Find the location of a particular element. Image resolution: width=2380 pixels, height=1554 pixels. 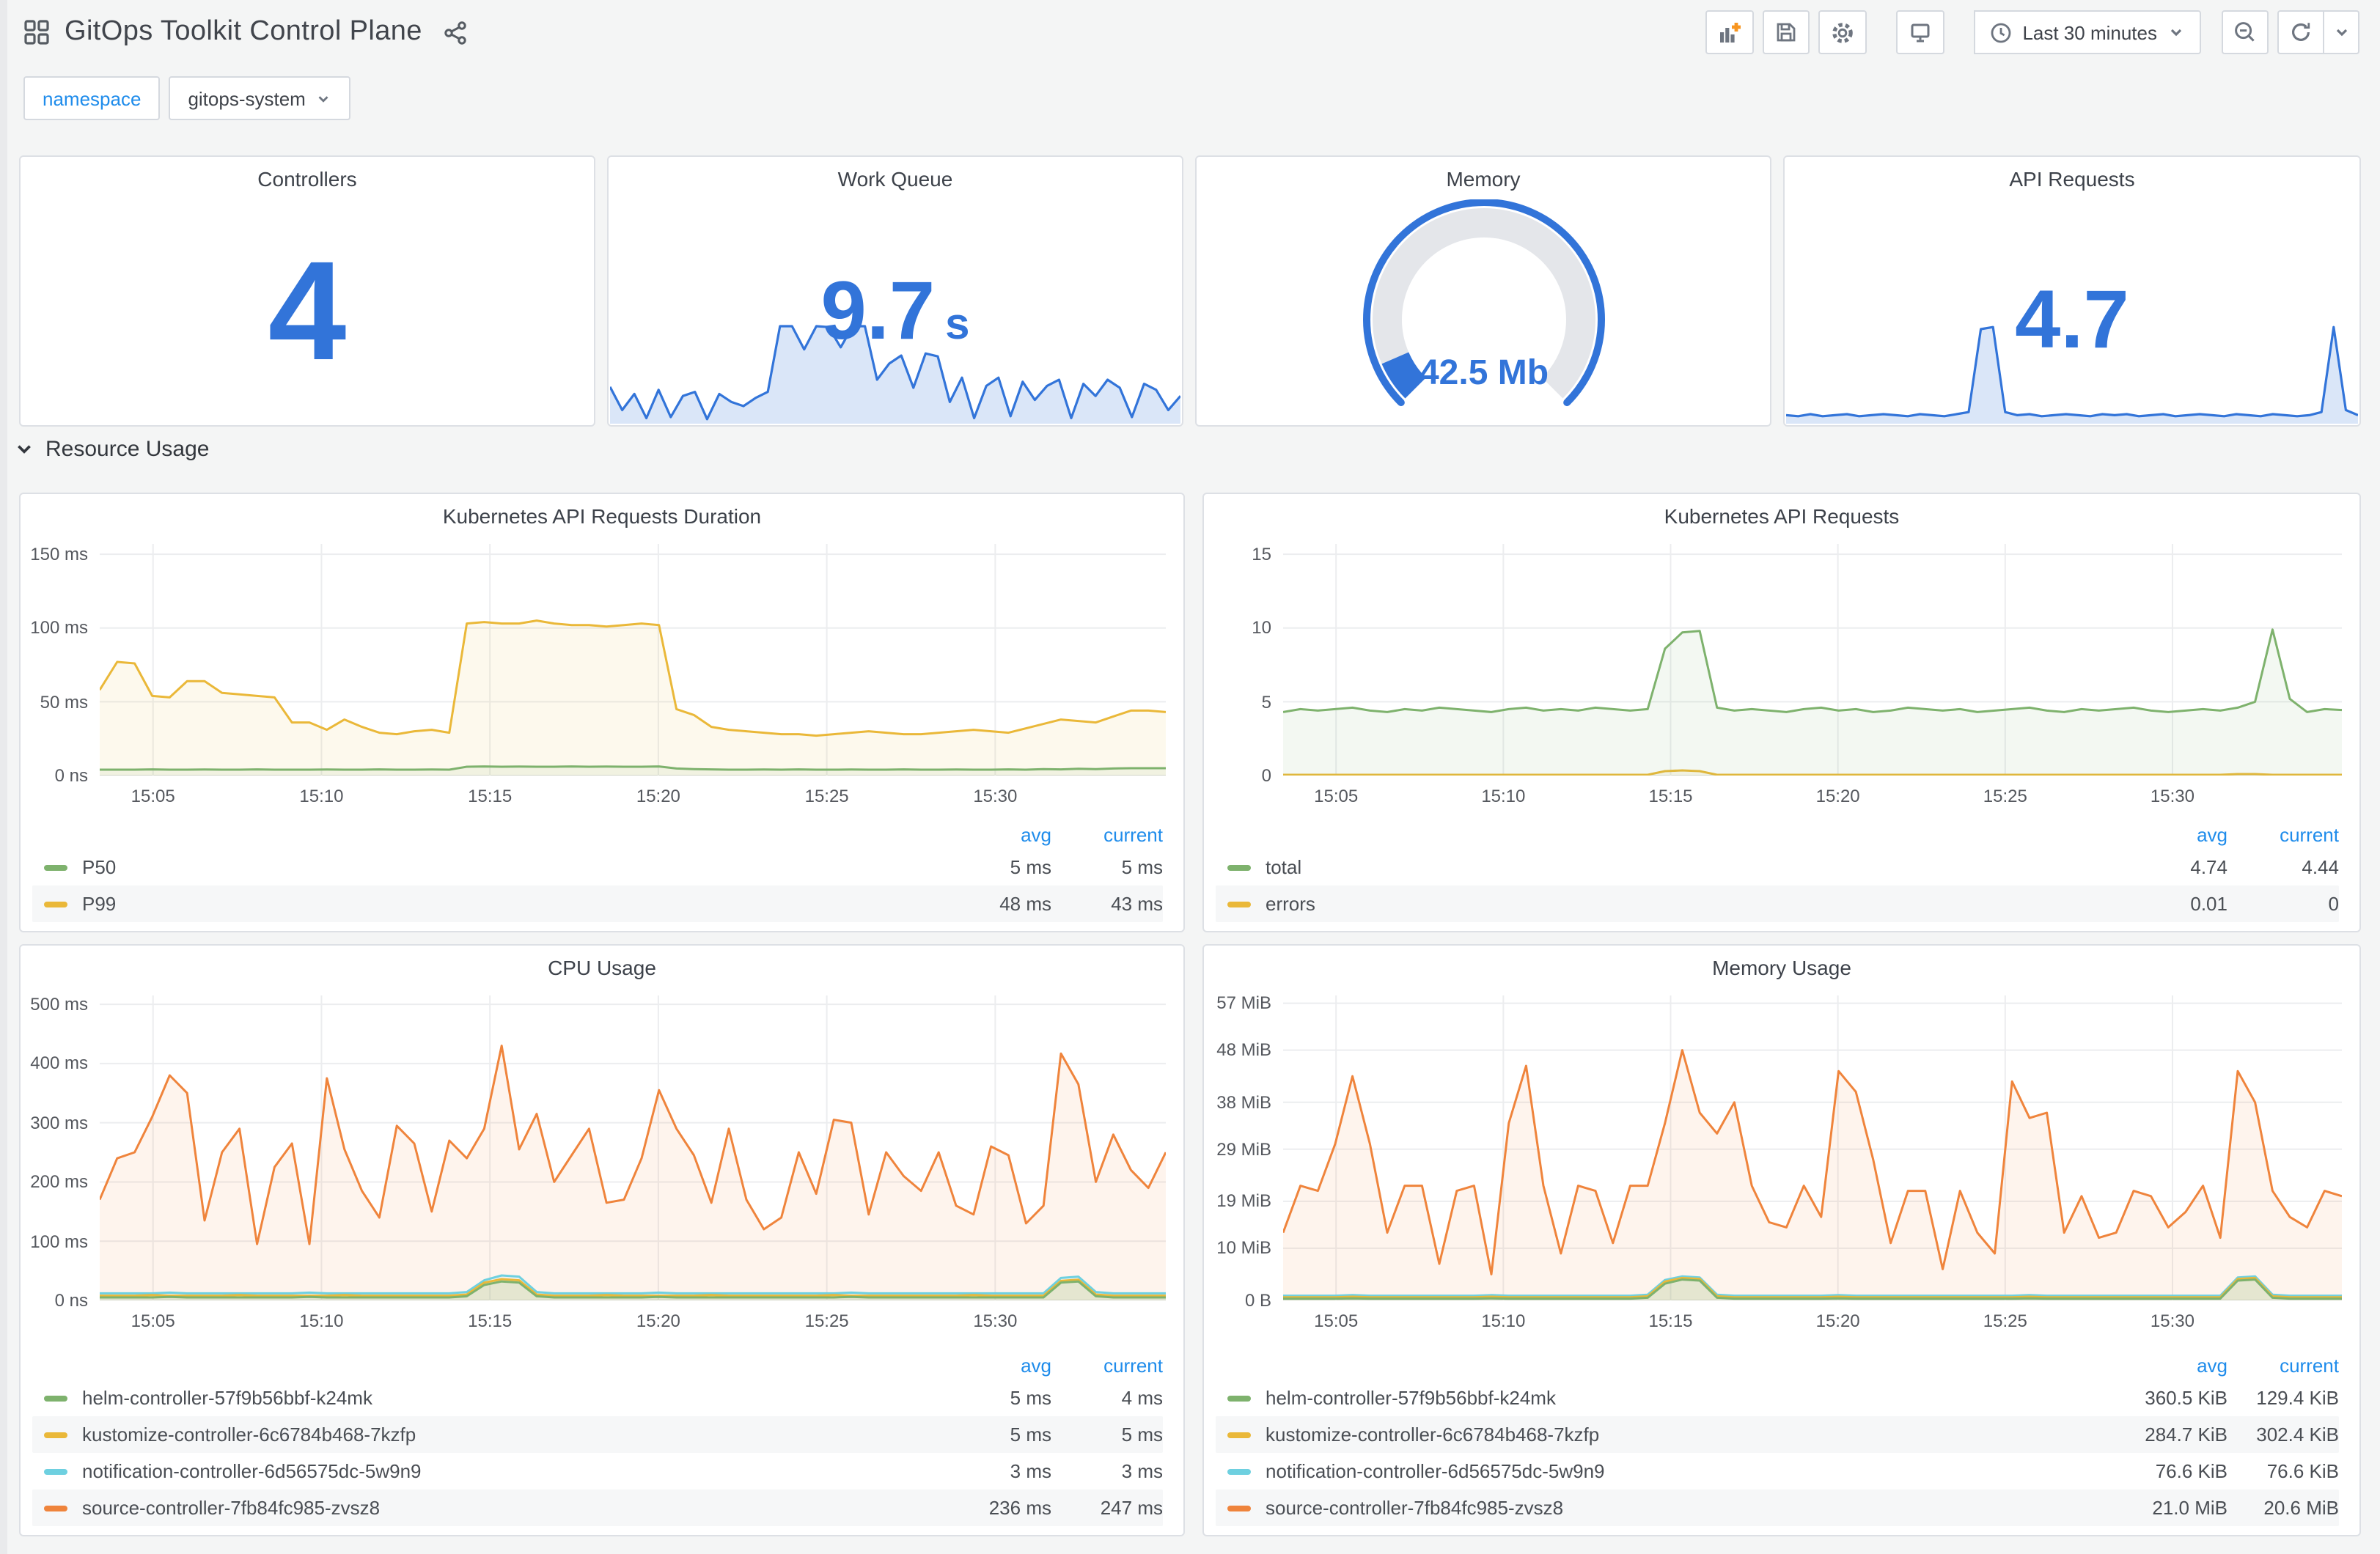

series-name: P50 is located at coordinates (515, 867).